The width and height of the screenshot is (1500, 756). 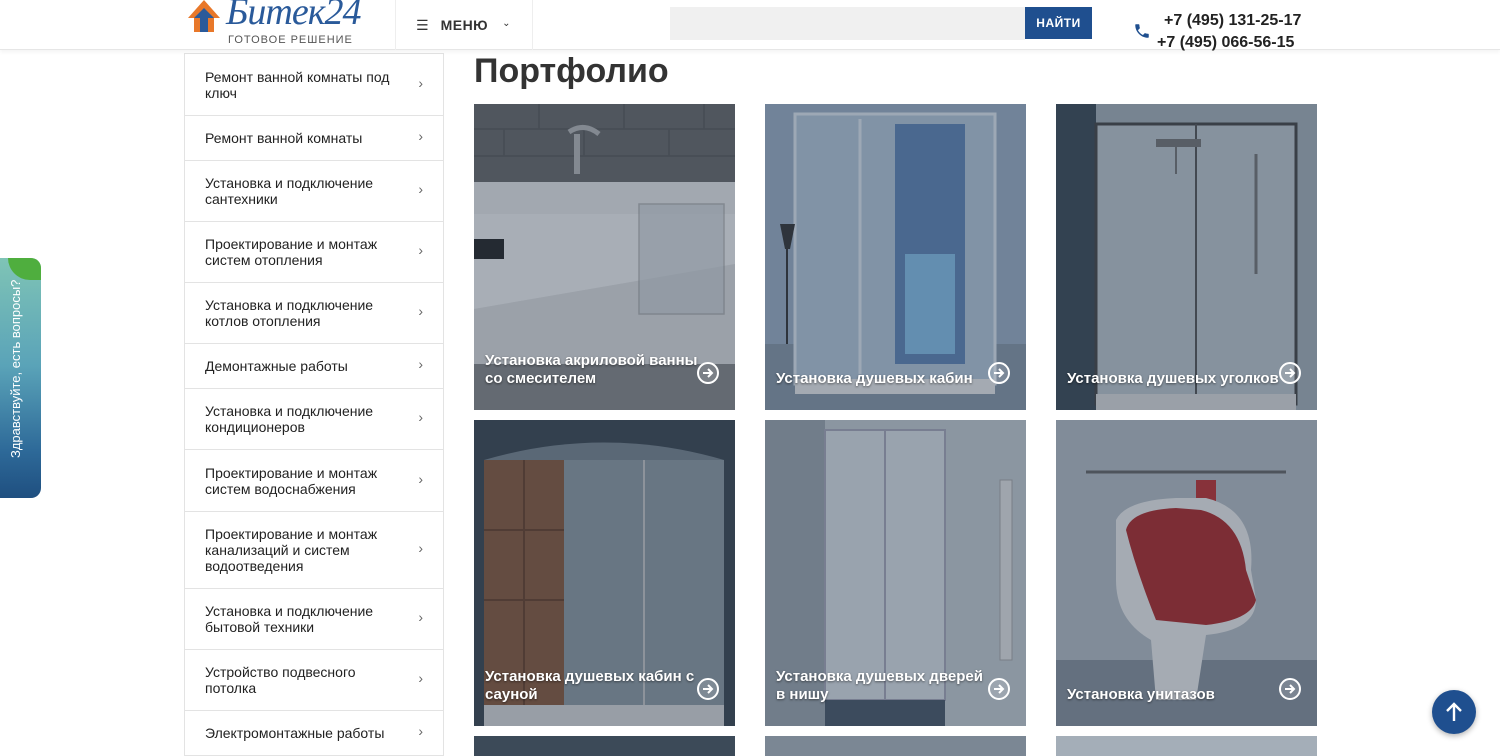 I want to click on page-title: Портфолио, so click(x=571, y=71).